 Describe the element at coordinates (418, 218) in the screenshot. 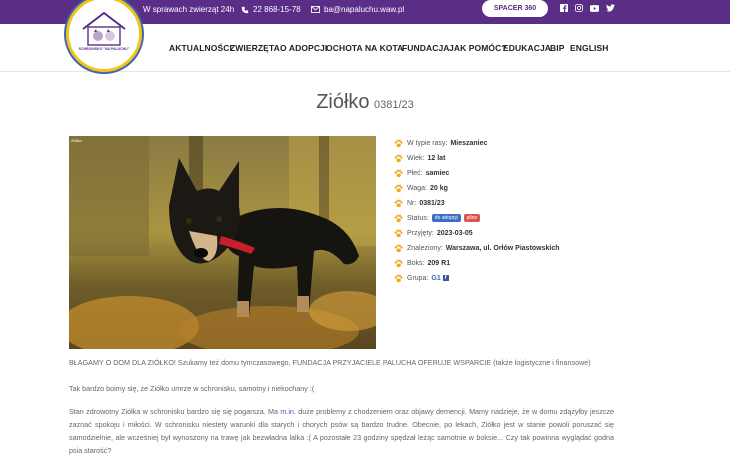

I see `status-label: Status:` at that location.